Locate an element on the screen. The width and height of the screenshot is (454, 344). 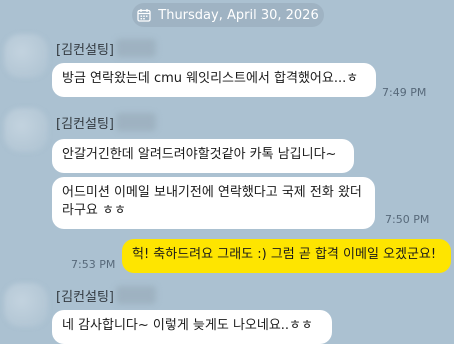
message-bubble: 네 감사합니다~ 이렇게 늦게도 나오네요..ㅎㅎ is located at coordinates (192, 327).